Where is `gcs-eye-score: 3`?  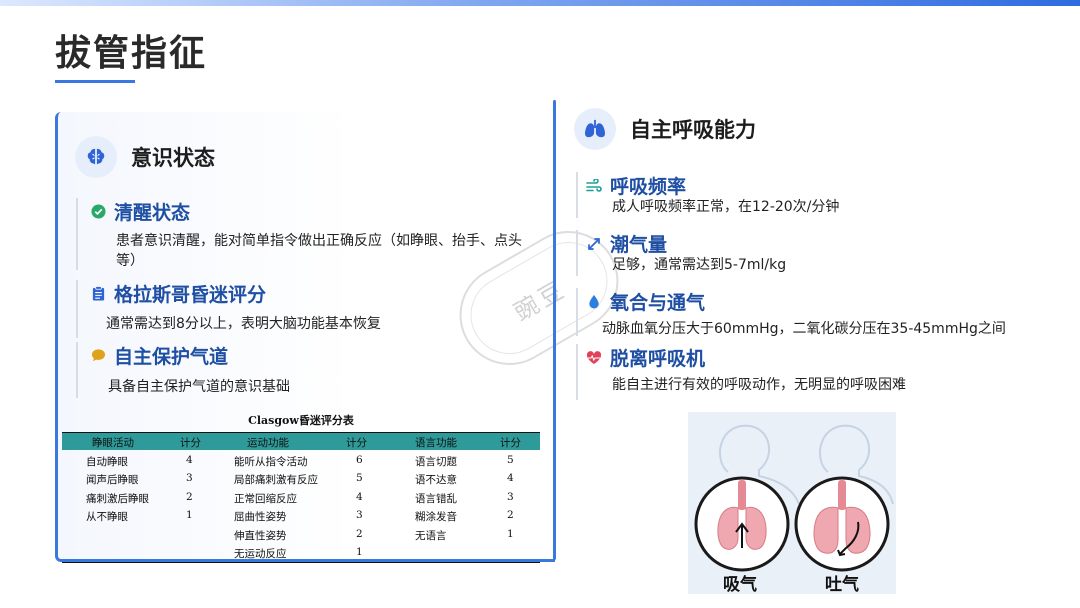
gcs-eye-score: 3 is located at coordinates (189, 478).